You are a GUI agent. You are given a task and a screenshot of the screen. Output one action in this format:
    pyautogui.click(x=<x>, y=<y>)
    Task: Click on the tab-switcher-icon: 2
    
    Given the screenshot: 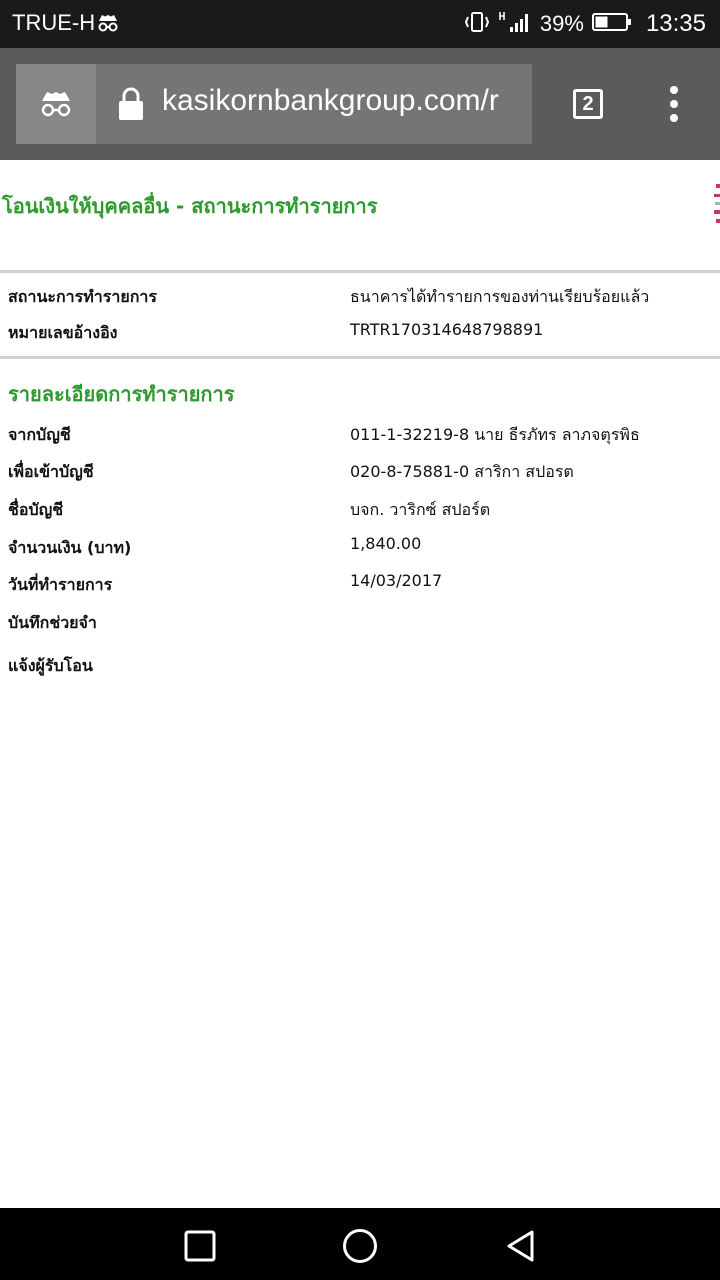 What is the action you would take?
    pyautogui.click(x=588, y=104)
    